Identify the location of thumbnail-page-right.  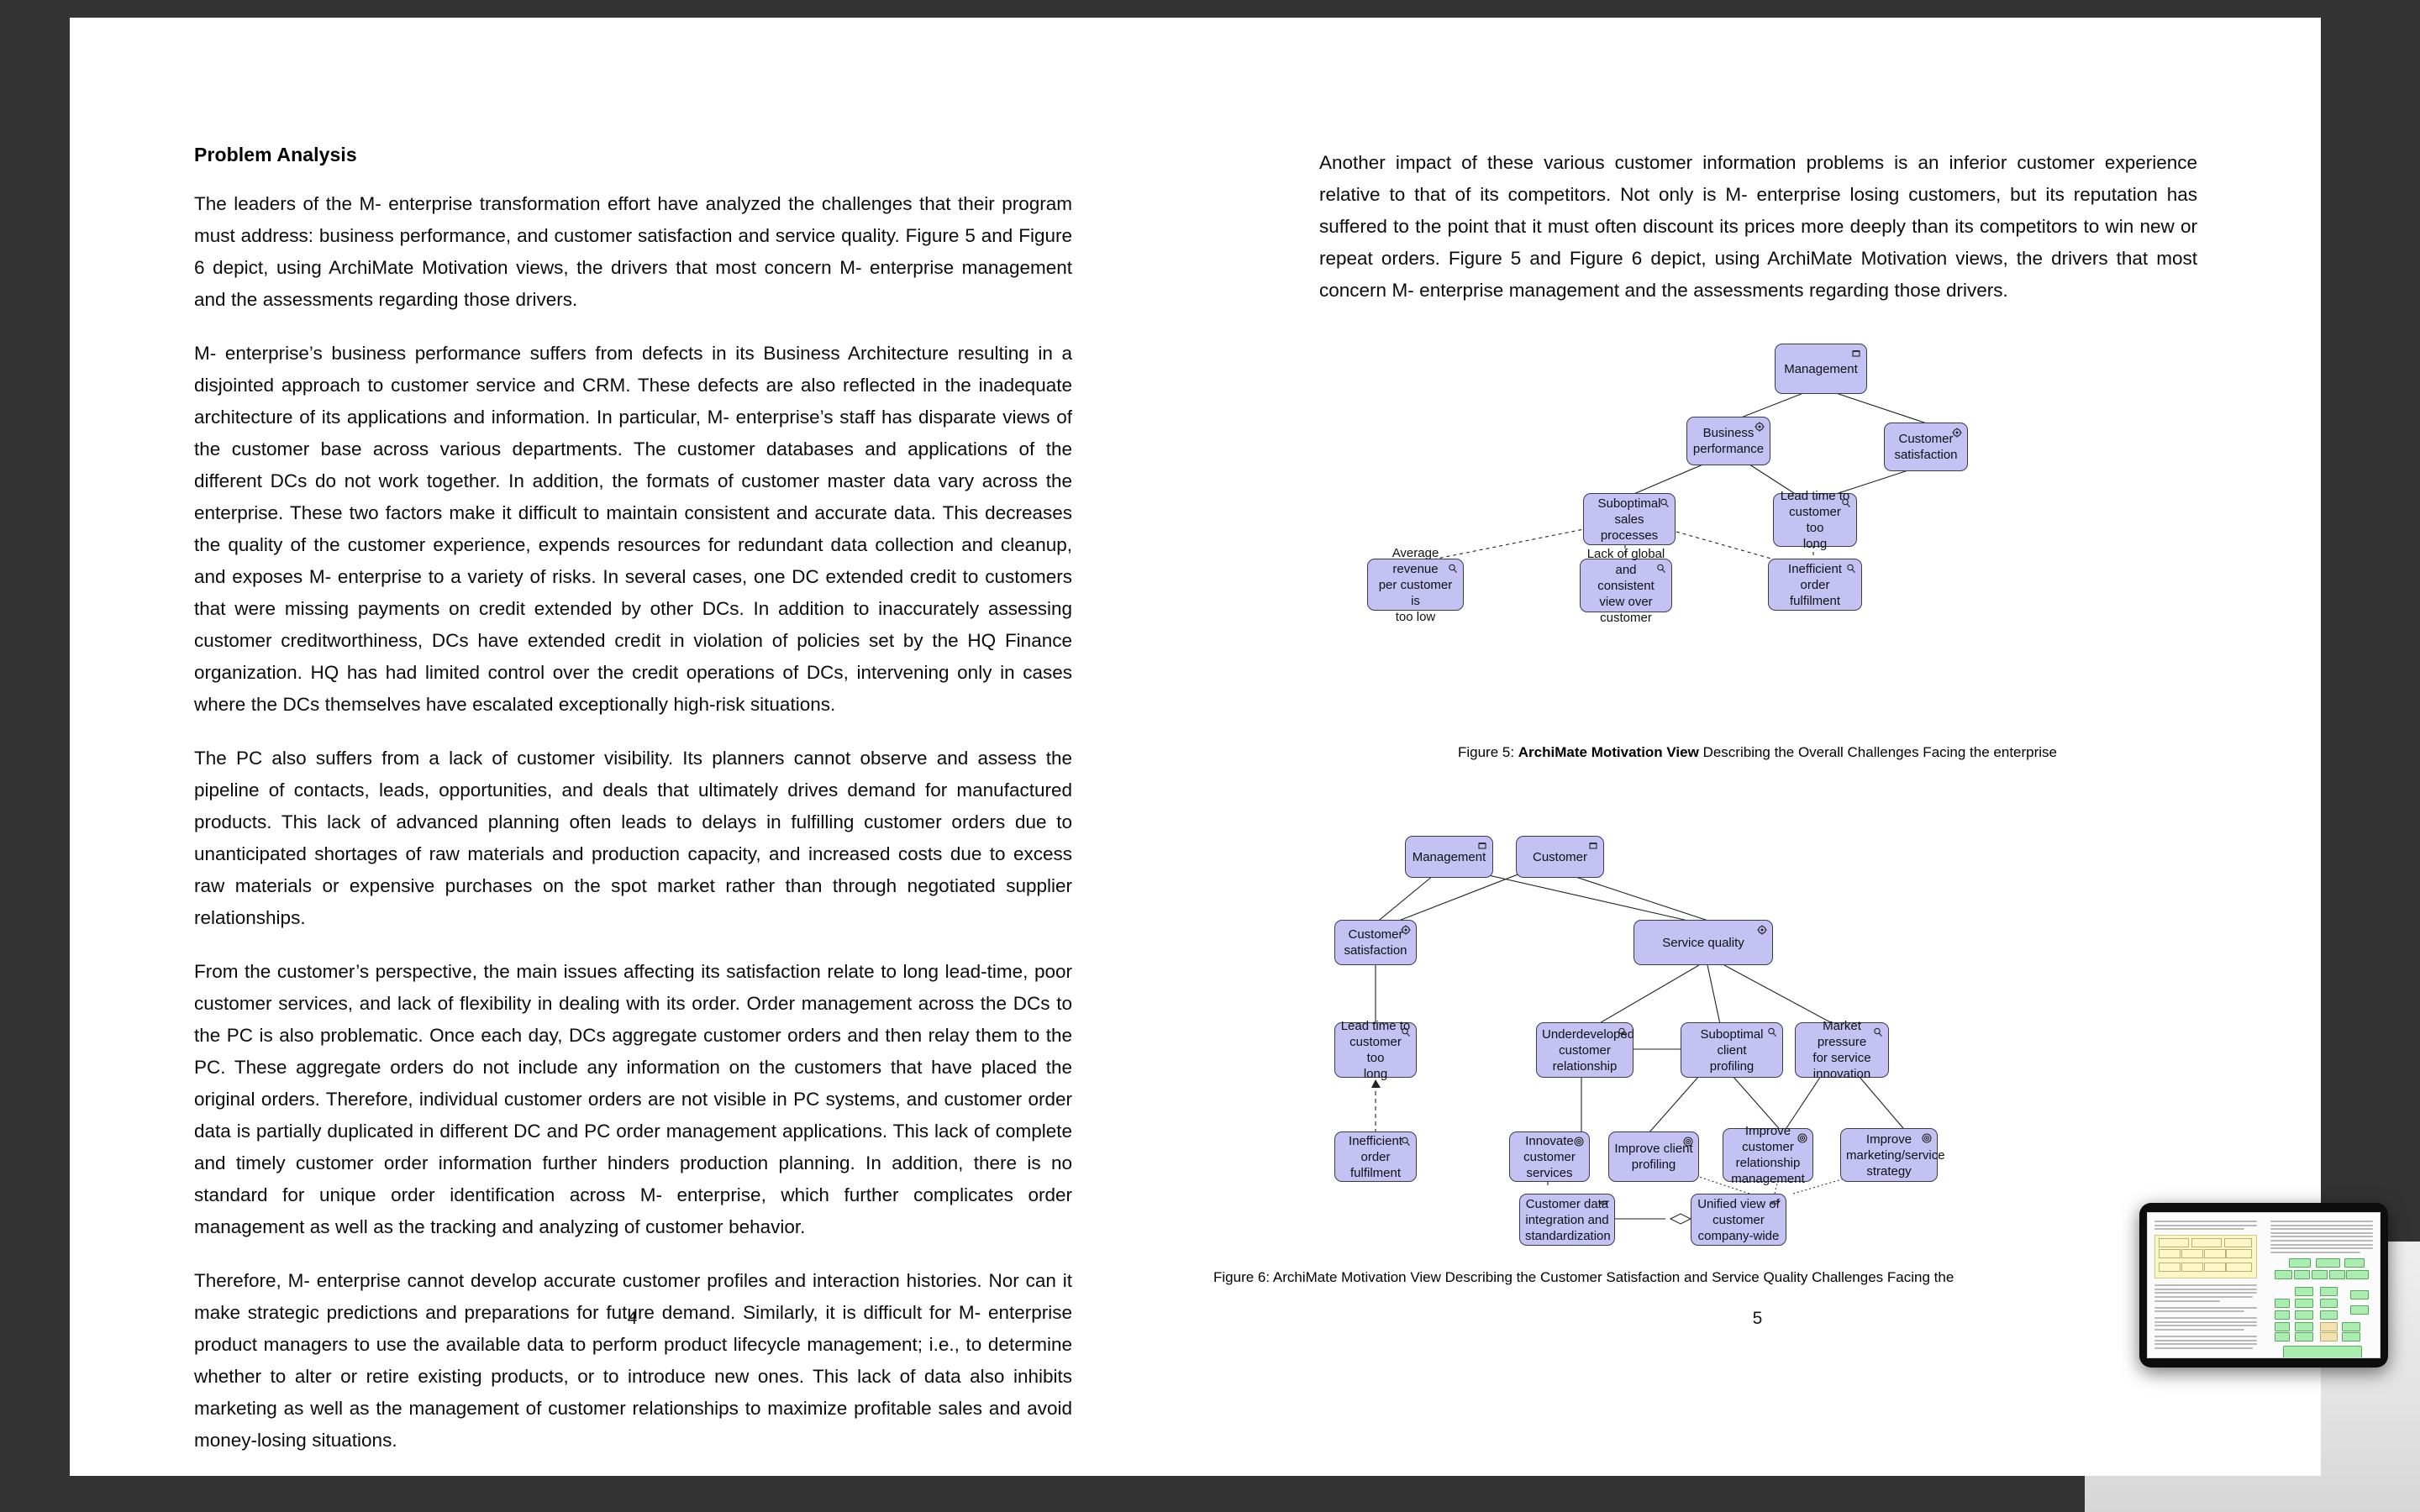
(2322, 1285).